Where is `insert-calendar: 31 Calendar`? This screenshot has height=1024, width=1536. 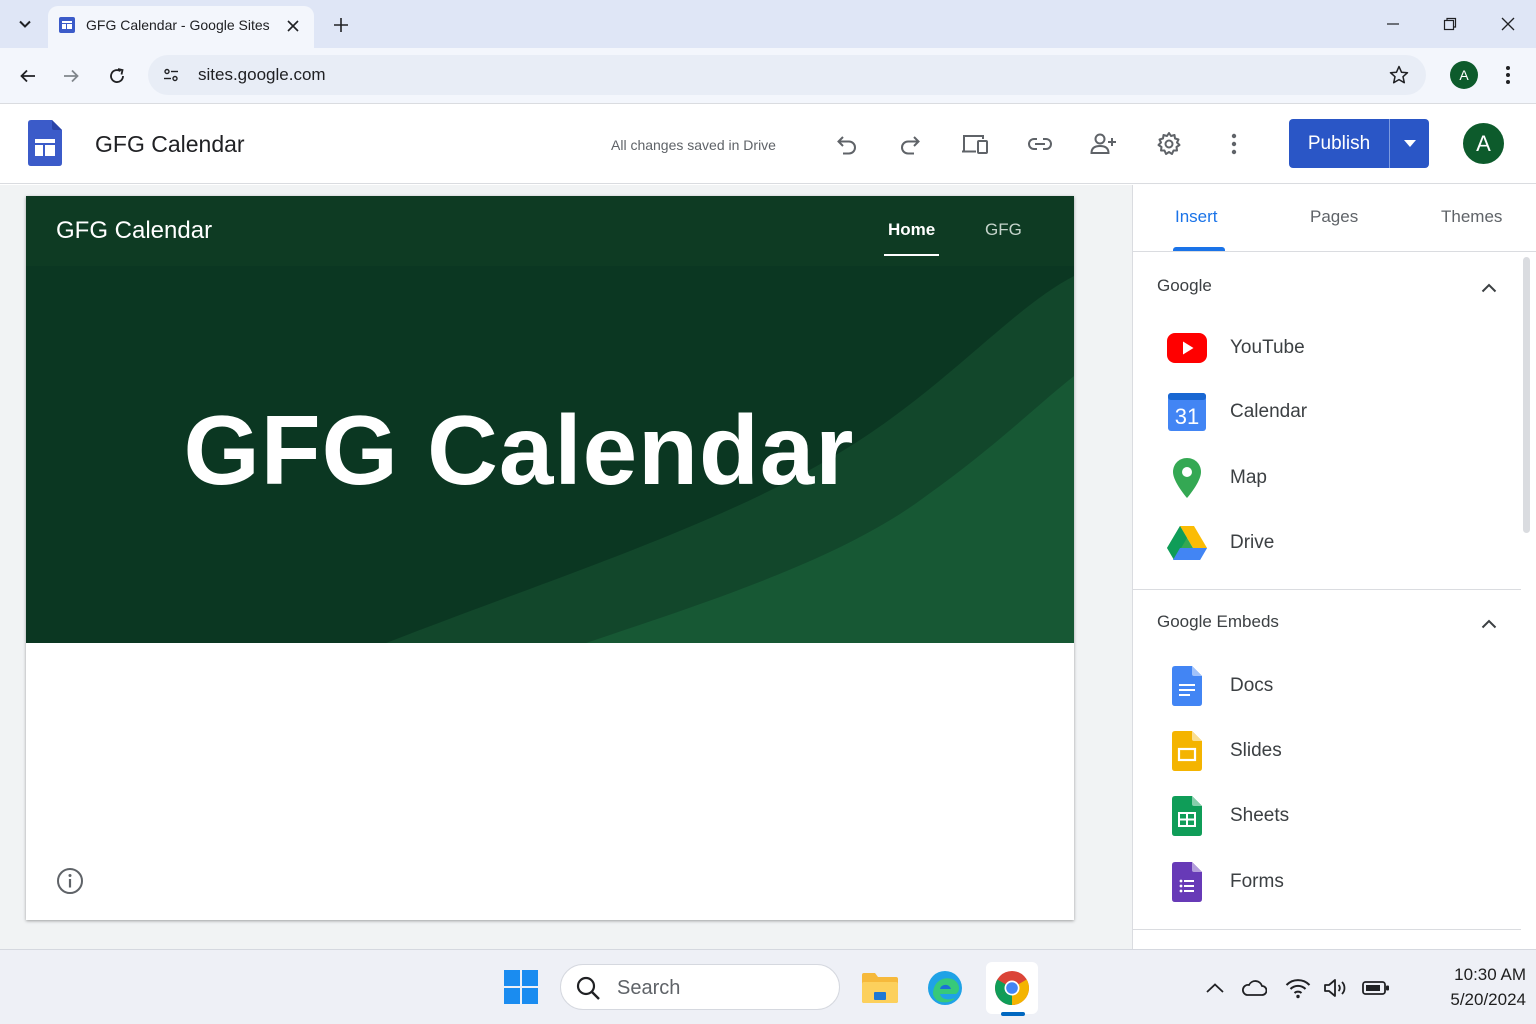
insert-calendar: 31 Calendar is located at coordinates (1332, 412).